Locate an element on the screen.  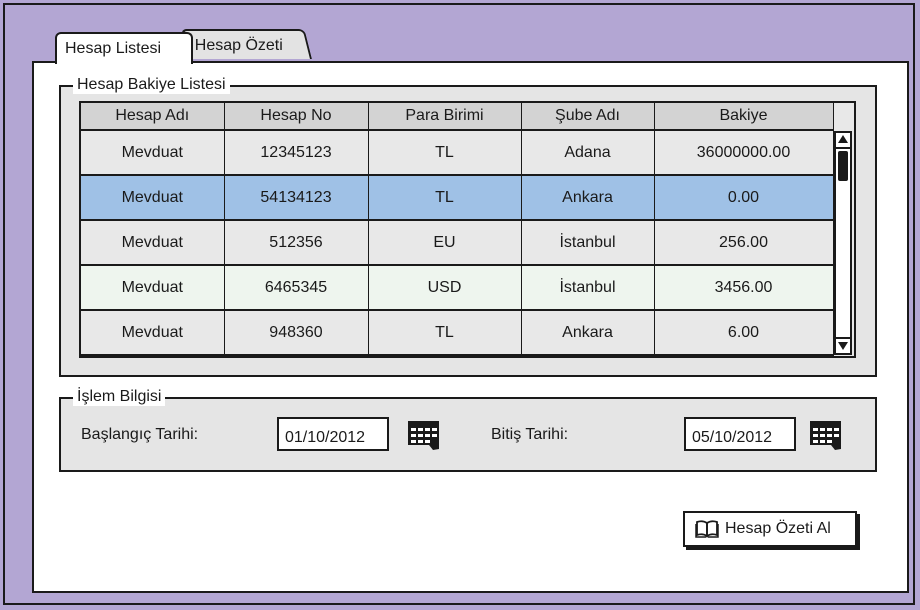
cell-para-birimi: USD is located at coordinates (445, 288).